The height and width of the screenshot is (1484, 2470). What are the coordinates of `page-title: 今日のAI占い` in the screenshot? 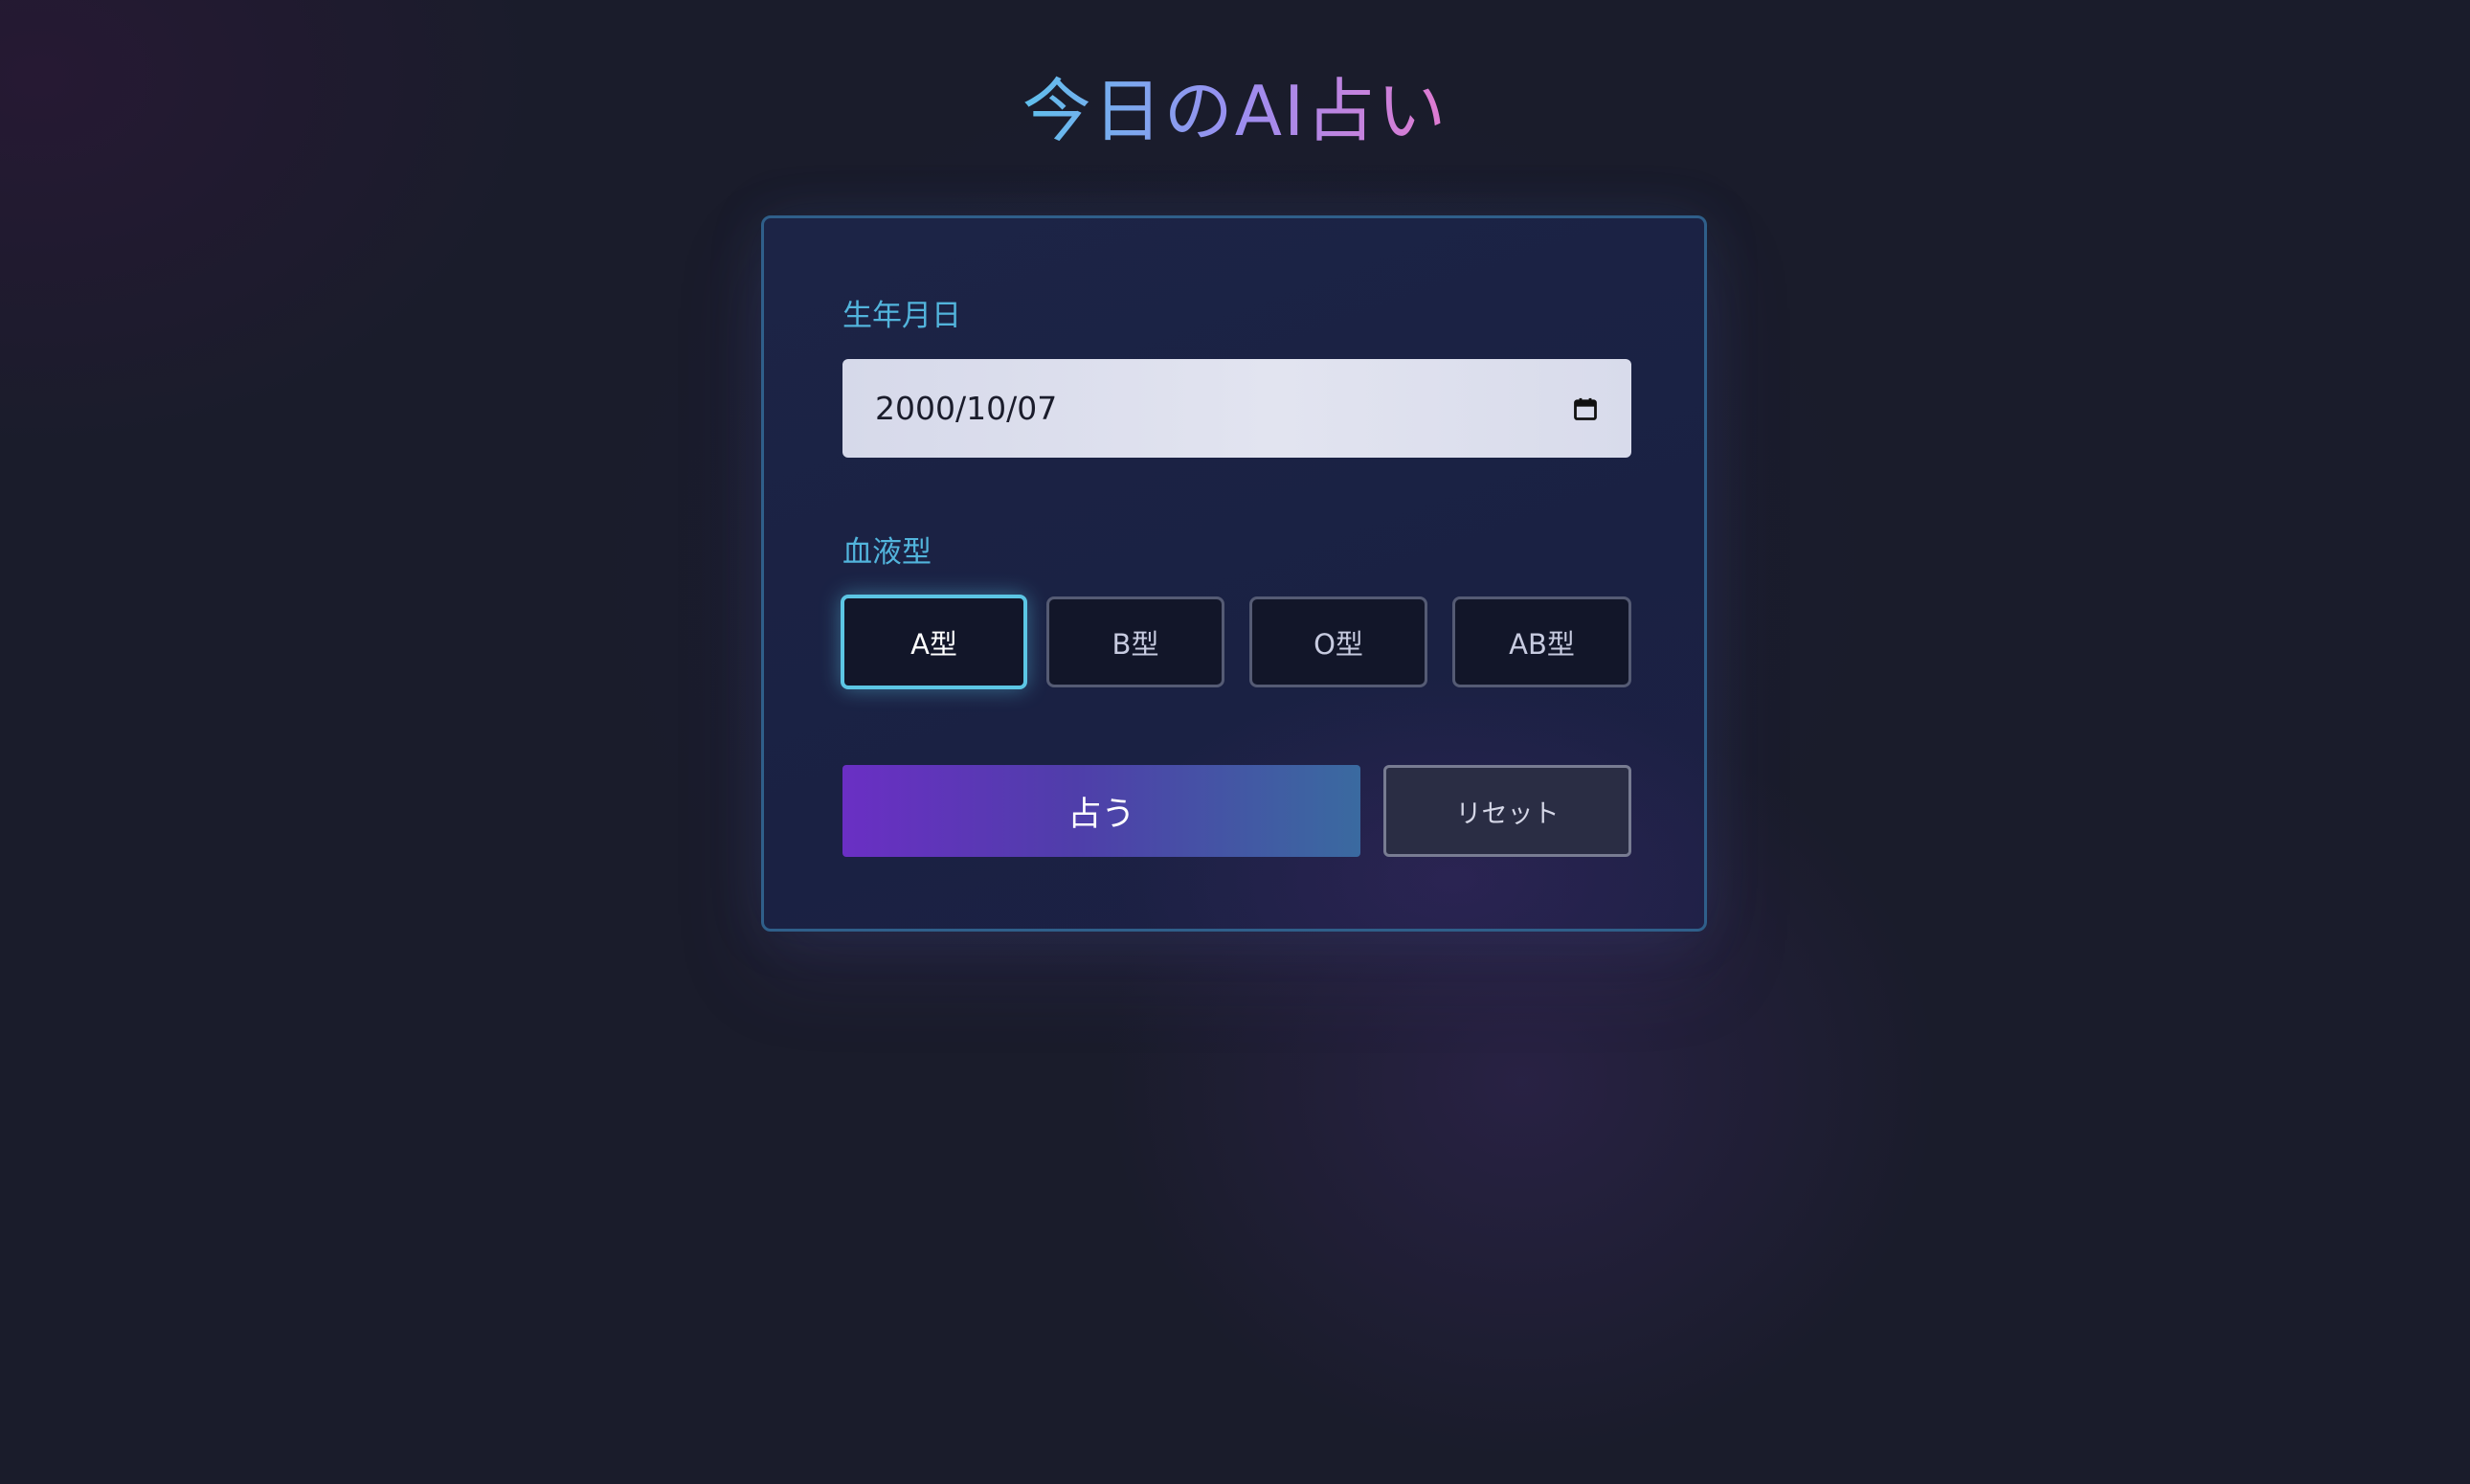 It's located at (1235, 111).